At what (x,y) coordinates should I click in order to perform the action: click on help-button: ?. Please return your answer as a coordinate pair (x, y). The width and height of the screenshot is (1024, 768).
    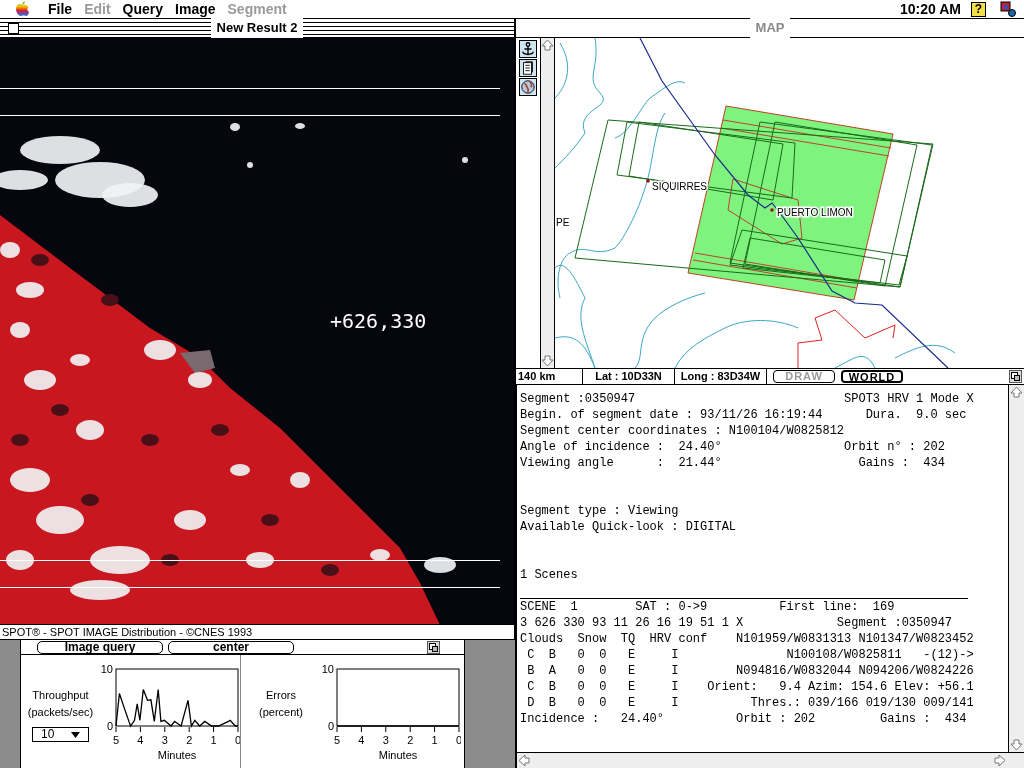
    Looking at the image, I should click on (978, 9).